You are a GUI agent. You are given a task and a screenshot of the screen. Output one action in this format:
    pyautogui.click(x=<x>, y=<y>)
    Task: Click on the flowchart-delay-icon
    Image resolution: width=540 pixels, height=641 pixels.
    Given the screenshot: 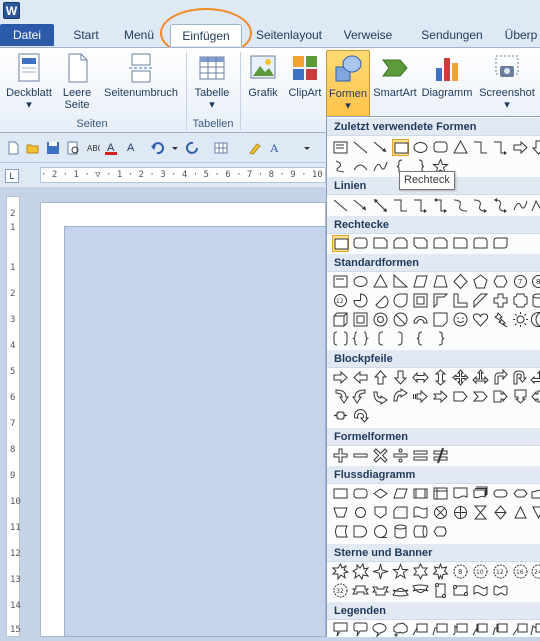 What is the action you would take?
    pyautogui.click(x=360, y=531)
    